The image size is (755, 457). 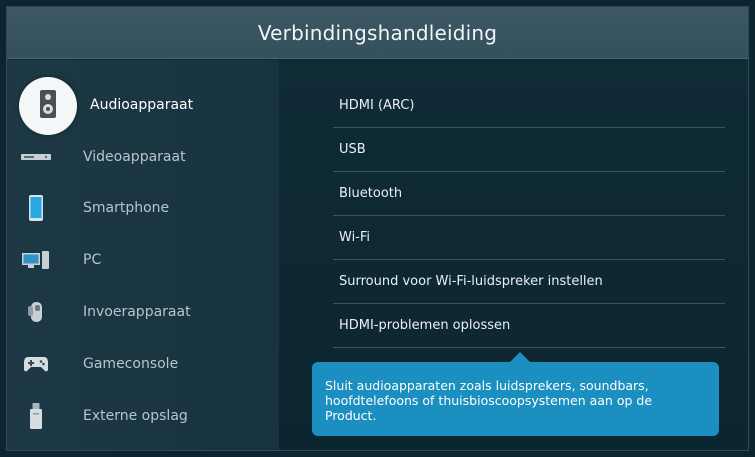 I want to click on sidebar-item-pc: PC, so click(x=143, y=260).